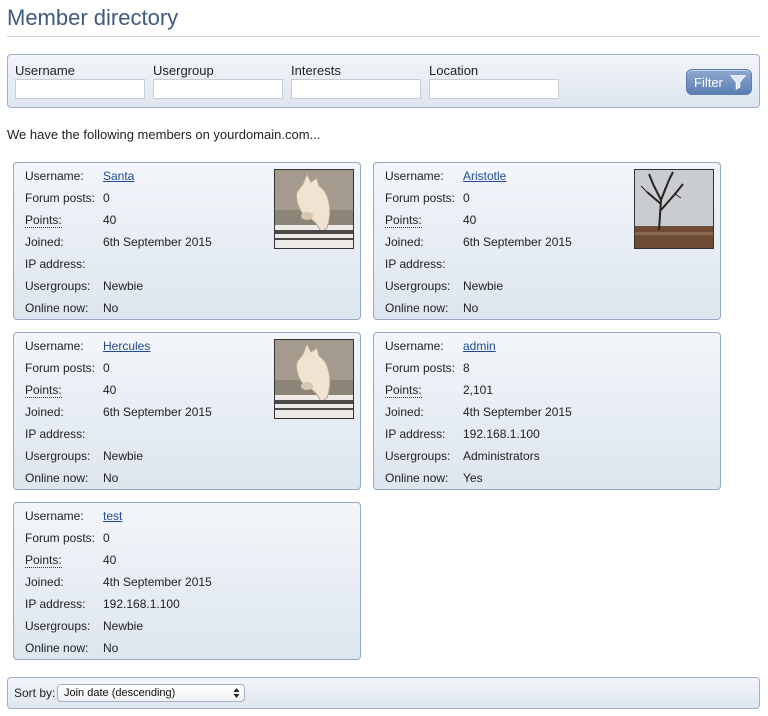 The height and width of the screenshot is (716, 768). I want to click on filter-interests: Interests, so click(356, 81).